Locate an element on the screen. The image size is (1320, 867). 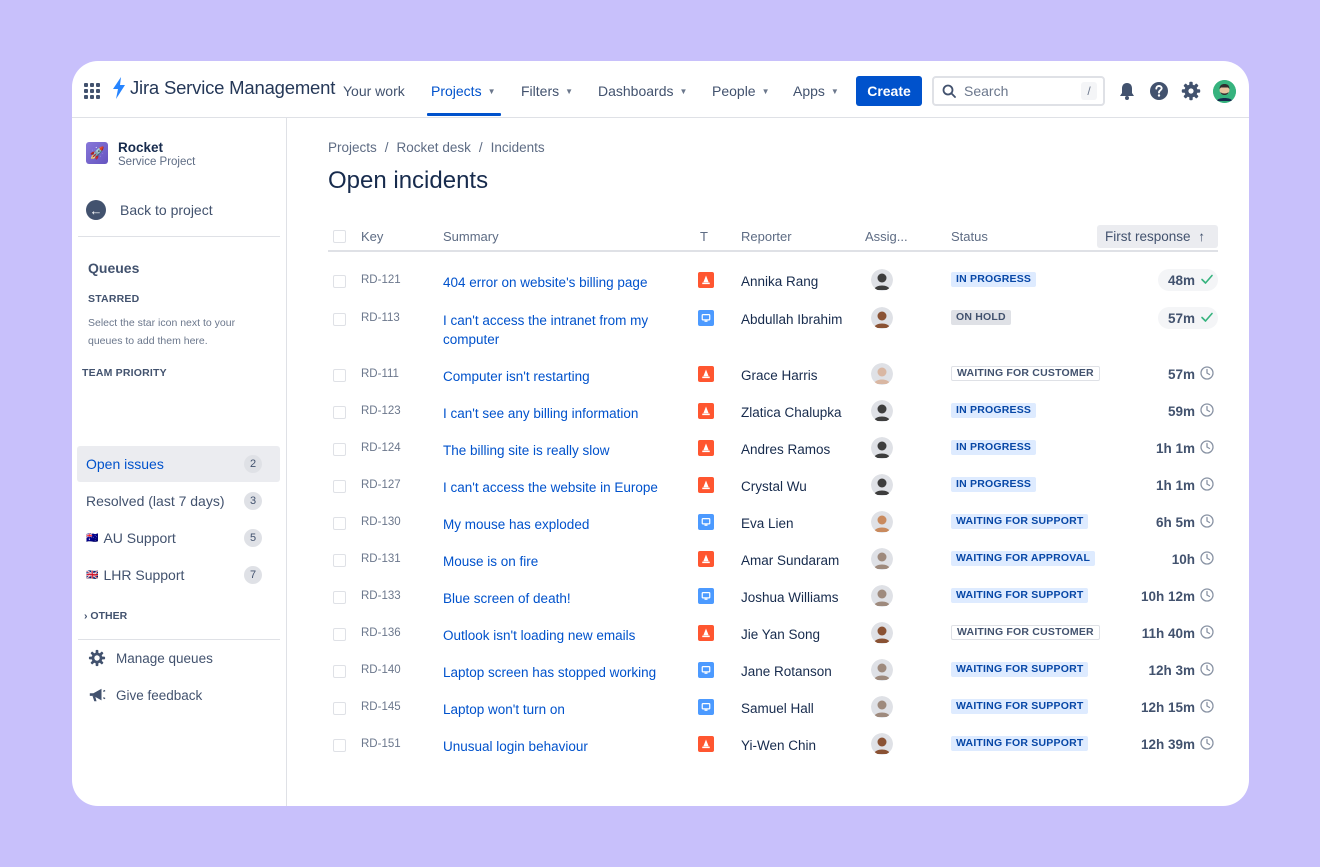
column-summary: Summary is located at coordinates (471, 236).